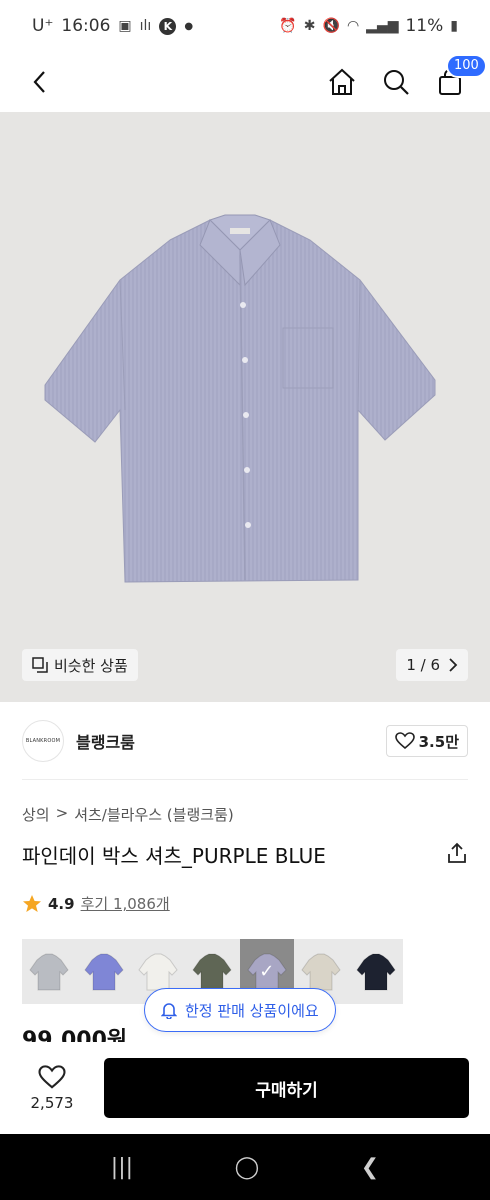 Image resolution: width=490 pixels, height=1200 pixels. What do you see at coordinates (331, 26) in the screenshot?
I see `mute-icon: 🔇` at bounding box center [331, 26].